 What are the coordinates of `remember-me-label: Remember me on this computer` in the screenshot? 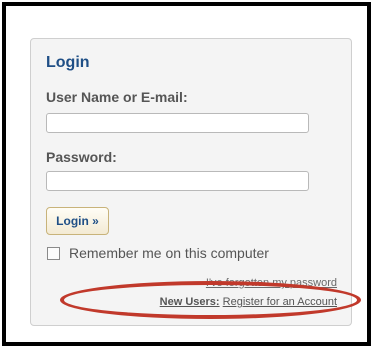 It's located at (169, 253).